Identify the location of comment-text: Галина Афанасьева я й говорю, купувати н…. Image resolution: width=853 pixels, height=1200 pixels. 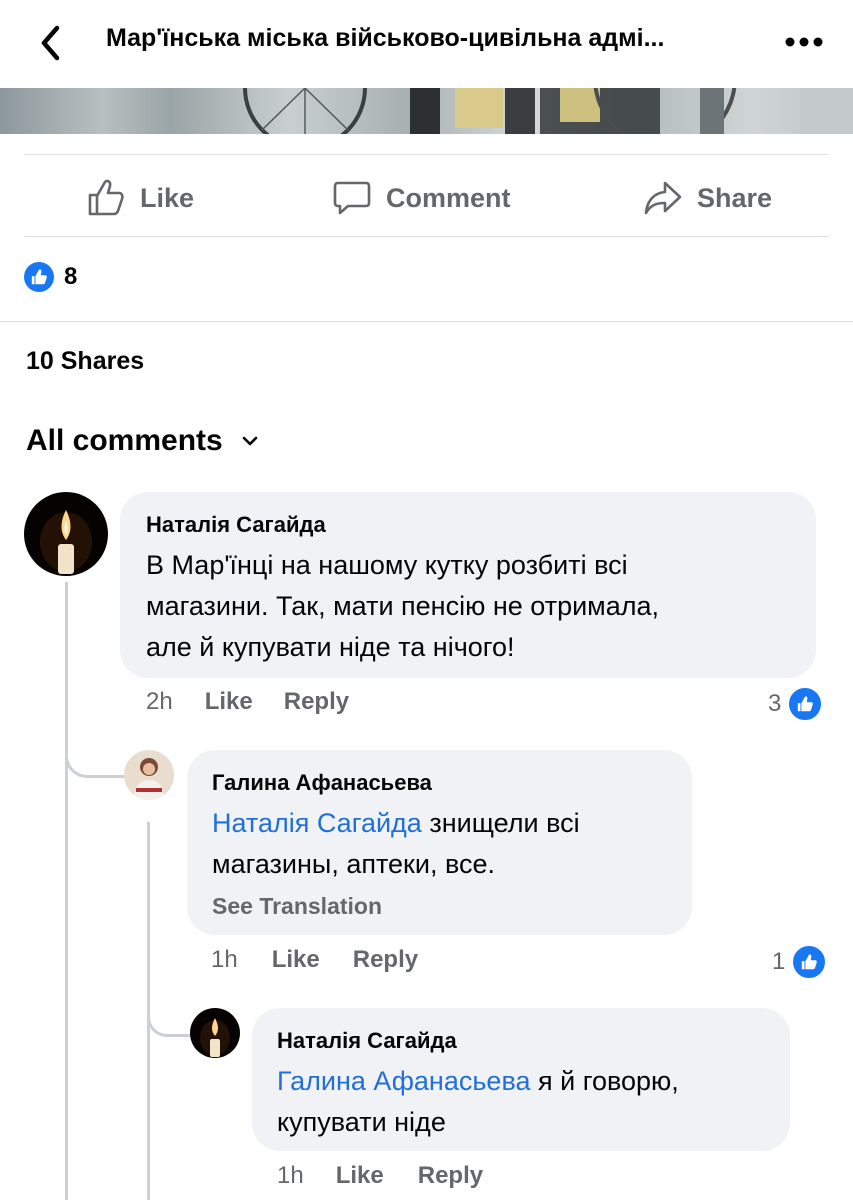
(529, 1102).